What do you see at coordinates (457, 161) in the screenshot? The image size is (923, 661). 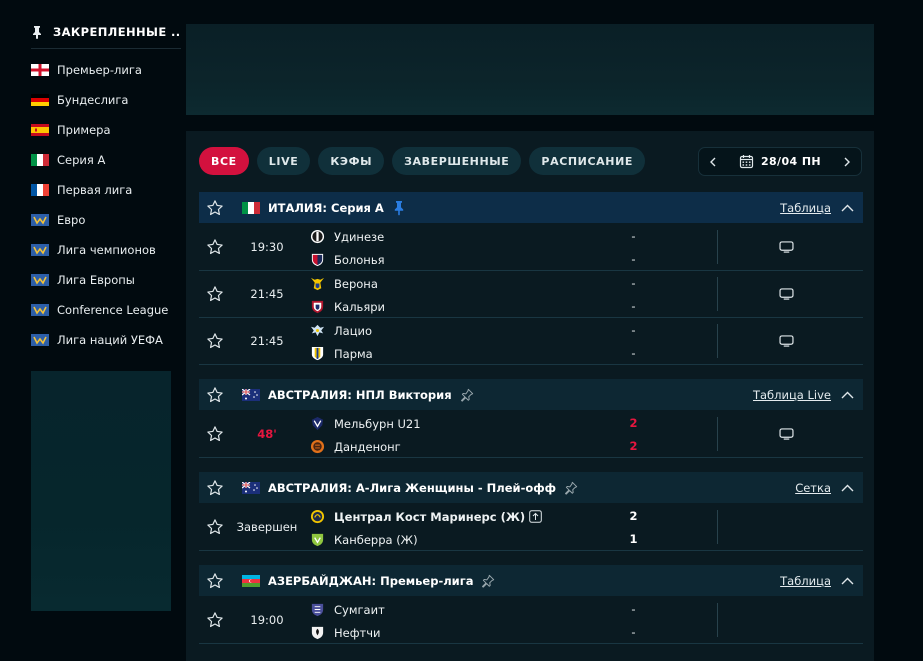 I see `filter-finished-button: ЗАВЕРШЕННЫЕ` at bounding box center [457, 161].